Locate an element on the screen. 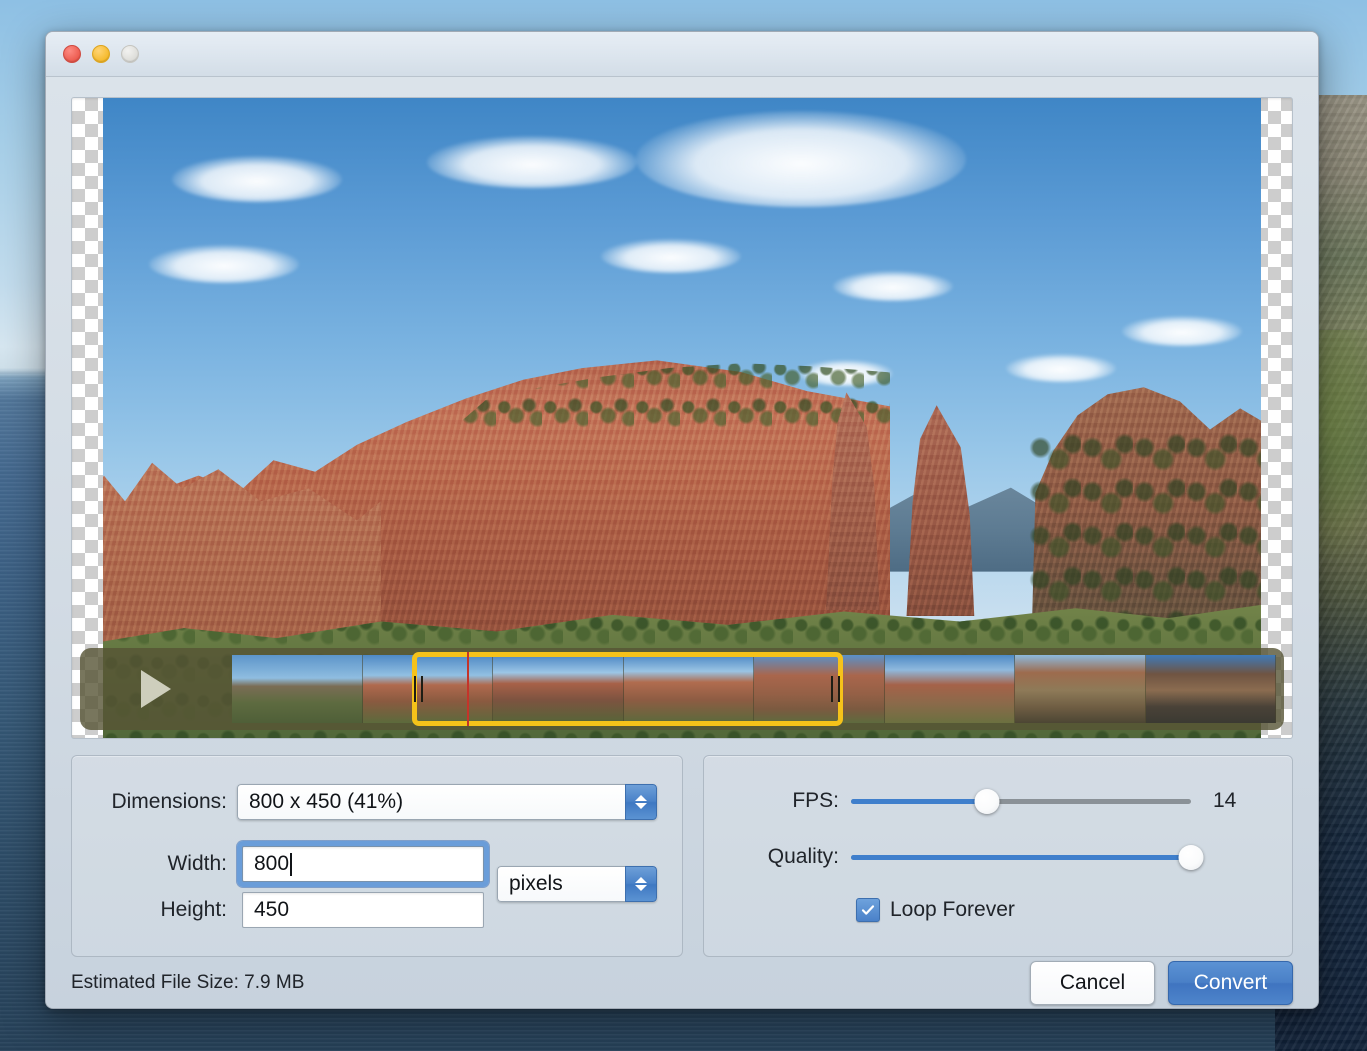 The height and width of the screenshot is (1051, 1367). dimensions-select: 800 x 450 (41%) is located at coordinates (447, 802).